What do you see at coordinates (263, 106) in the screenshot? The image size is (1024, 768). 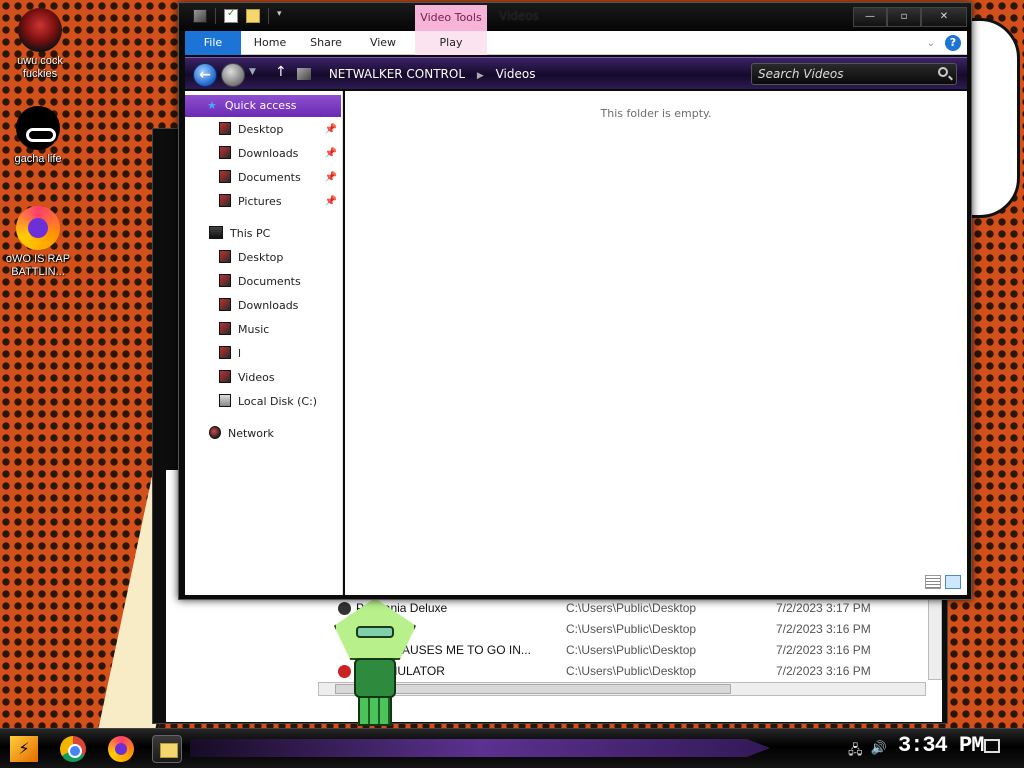 I see `sidebar-item-quick-access: ★ Quick access` at bounding box center [263, 106].